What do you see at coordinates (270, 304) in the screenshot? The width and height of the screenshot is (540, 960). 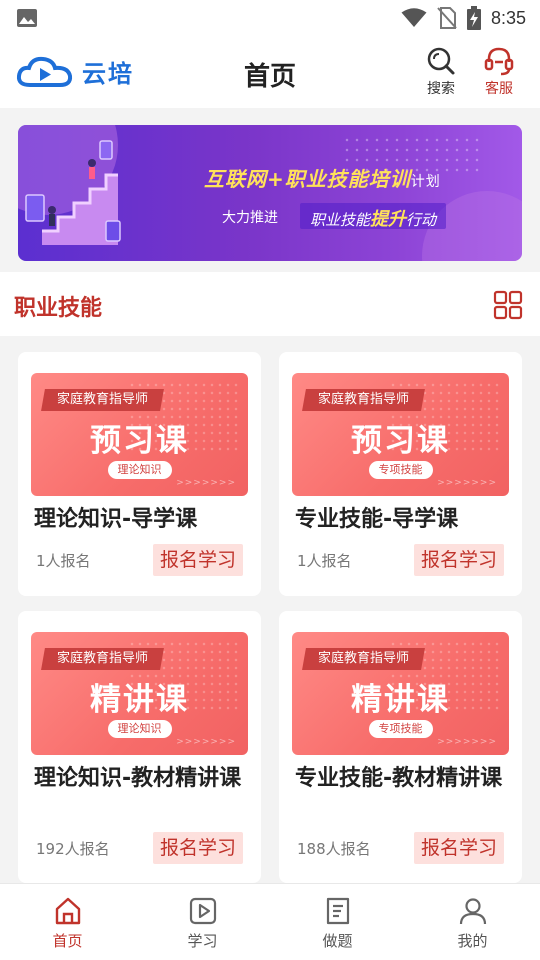 I see `section-header: 职业技能` at bounding box center [270, 304].